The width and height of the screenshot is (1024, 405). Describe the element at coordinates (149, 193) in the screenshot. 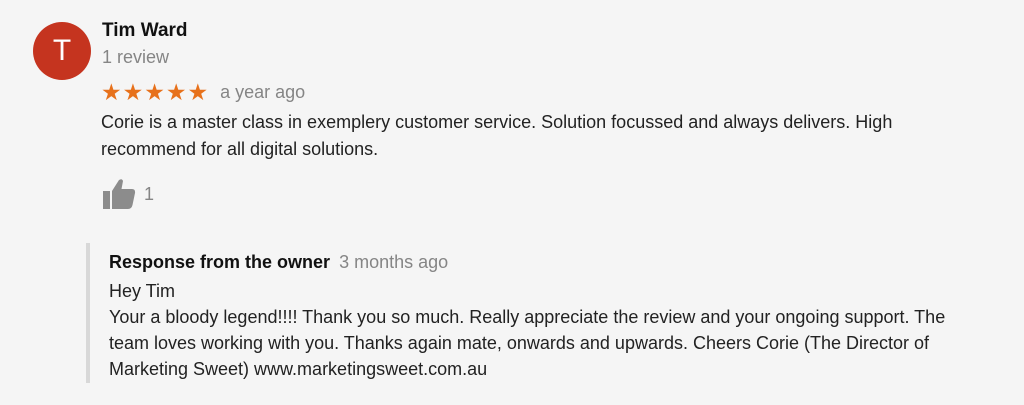

I see `like-count: 1` at that location.